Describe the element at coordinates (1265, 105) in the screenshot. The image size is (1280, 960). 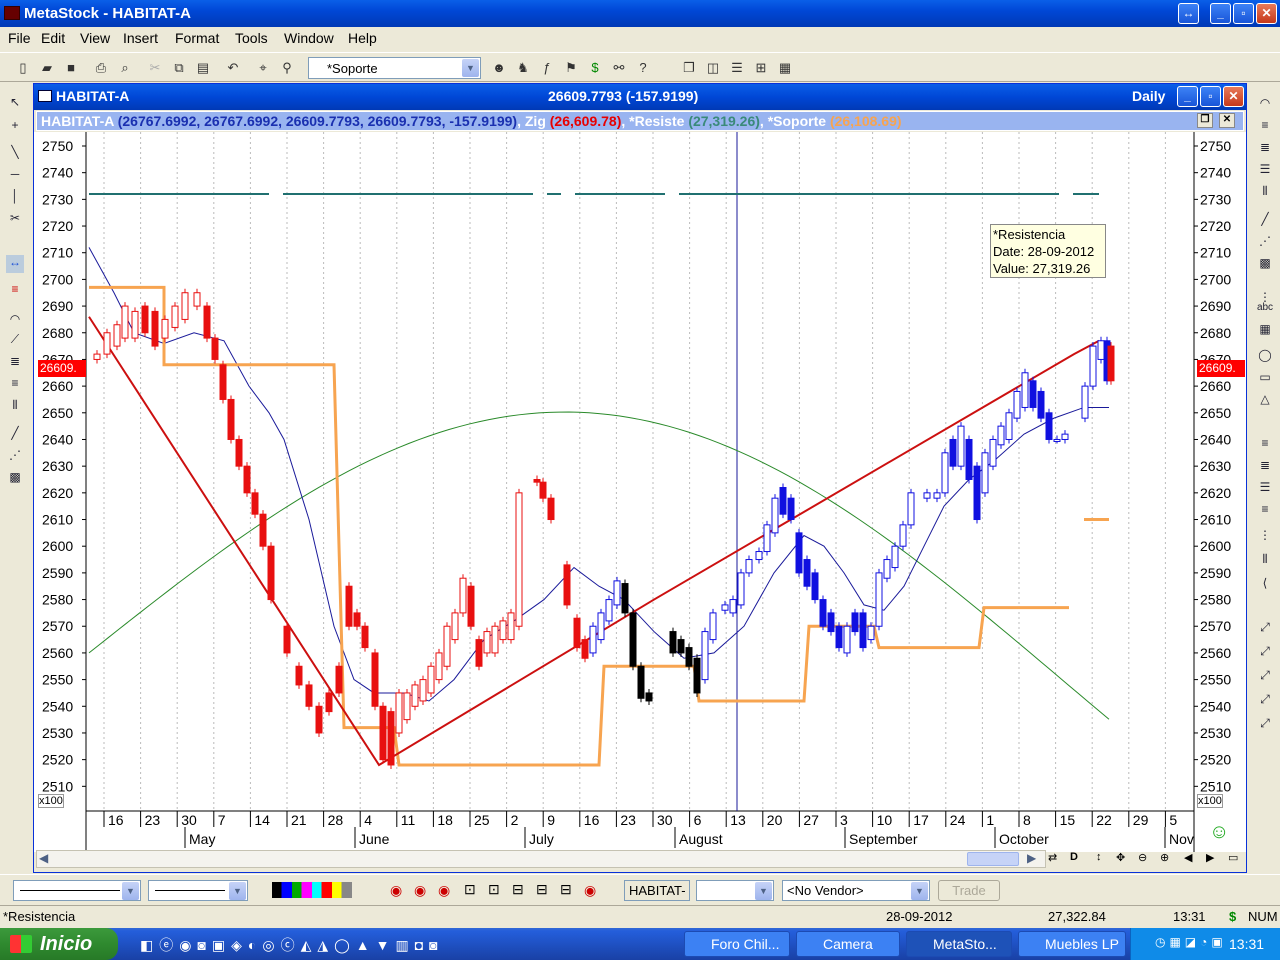
I see `arc-tool-icon: ◠` at that location.